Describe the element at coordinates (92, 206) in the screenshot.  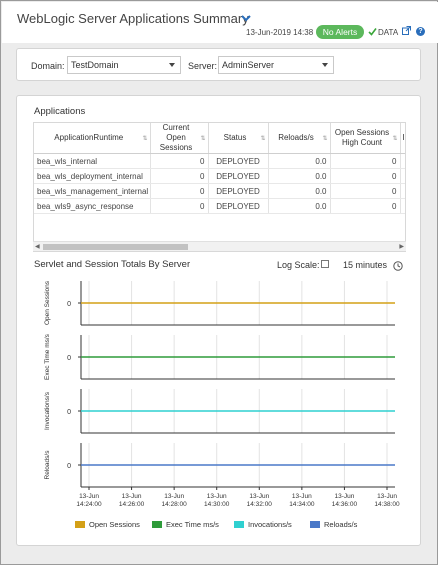
I see `cell-application-runtime: bea_wls9_async_response` at that location.